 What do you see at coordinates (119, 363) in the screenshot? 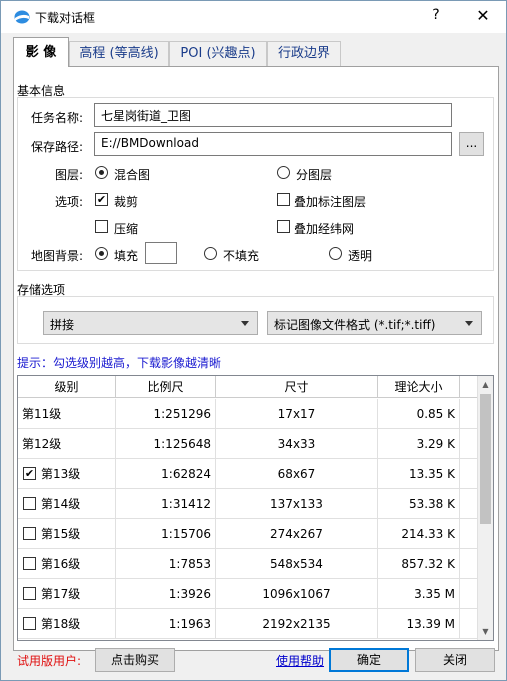
I see `hint-text: 提示：勾选级别越高，下载影像越清晰` at bounding box center [119, 363].